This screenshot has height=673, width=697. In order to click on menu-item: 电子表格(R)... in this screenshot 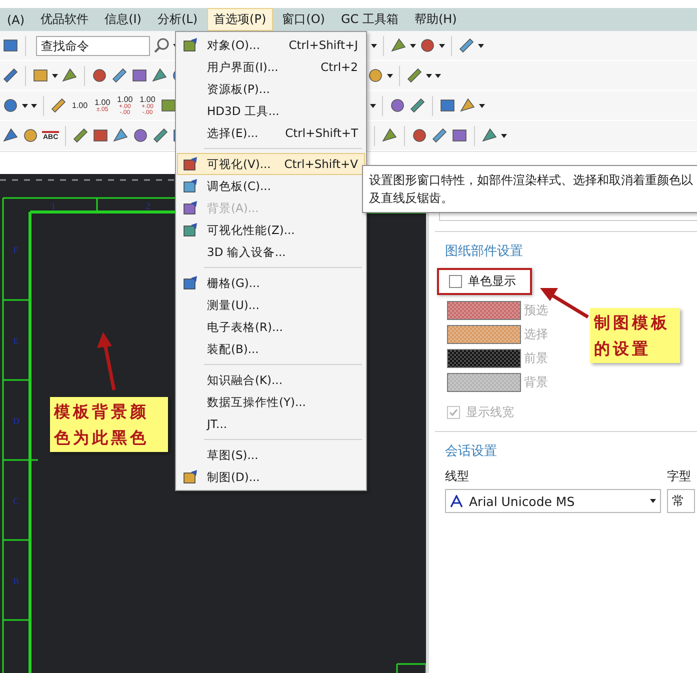, I will do `click(271, 327)`.